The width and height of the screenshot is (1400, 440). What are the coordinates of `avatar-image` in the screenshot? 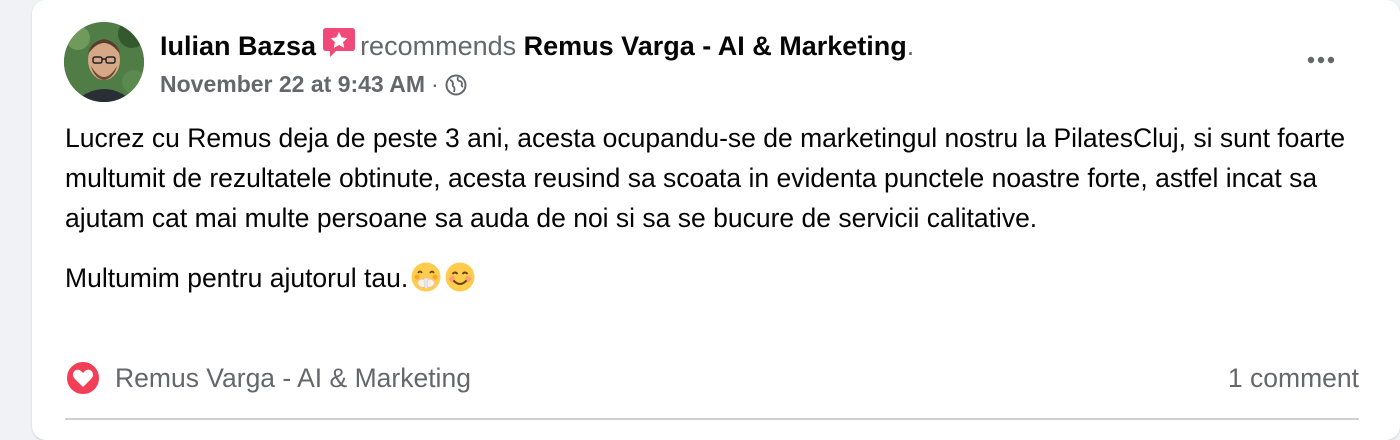 It's located at (104, 62).